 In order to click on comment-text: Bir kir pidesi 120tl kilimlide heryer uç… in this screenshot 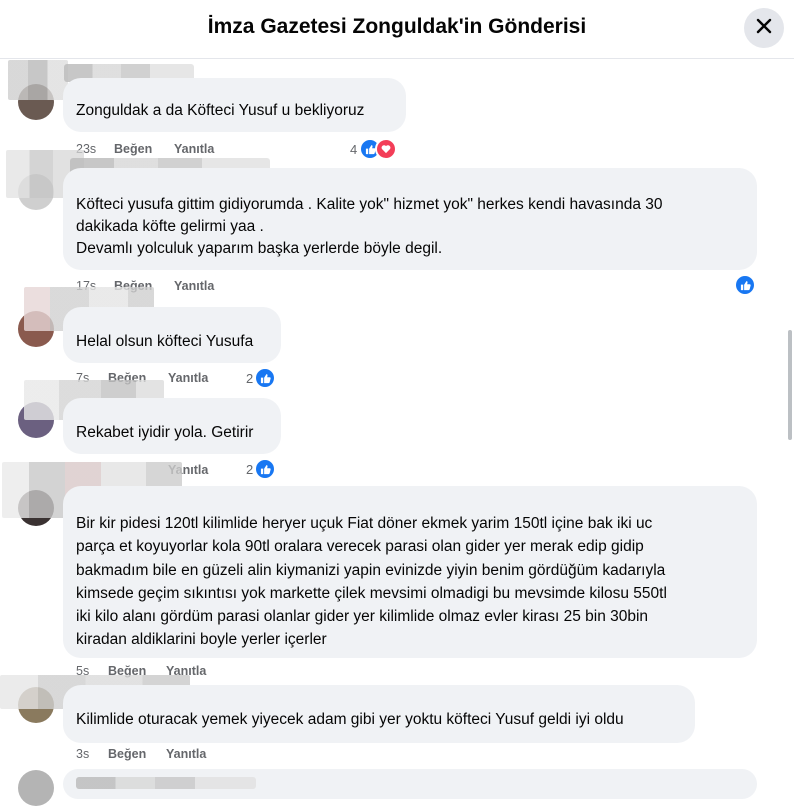, I will do `click(371, 582)`.